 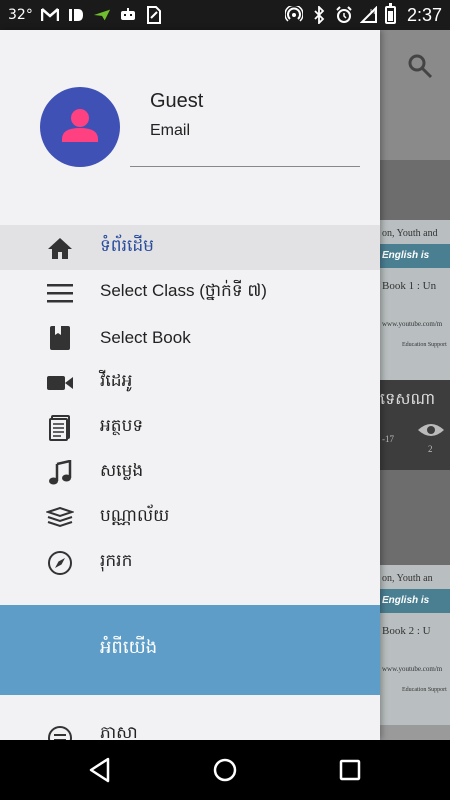 What do you see at coordinates (60, 248) in the screenshot?
I see `home-icon` at bounding box center [60, 248].